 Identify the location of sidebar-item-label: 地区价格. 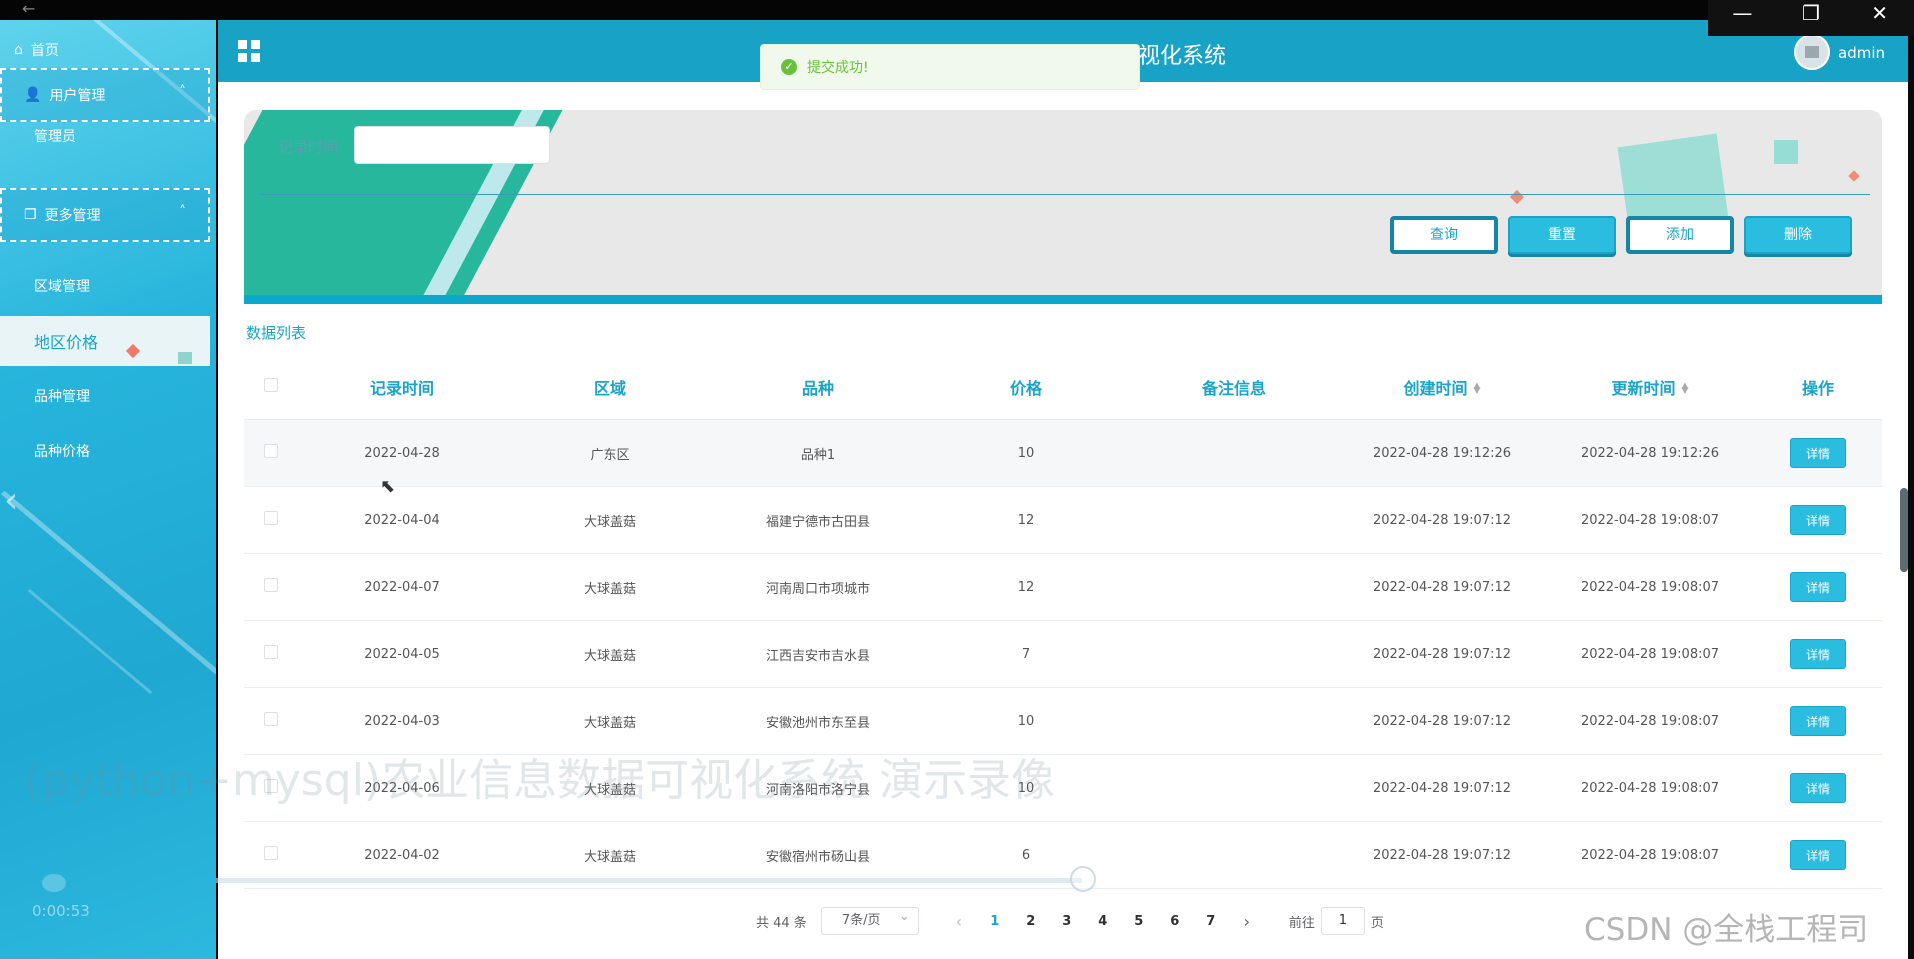
(66, 342).